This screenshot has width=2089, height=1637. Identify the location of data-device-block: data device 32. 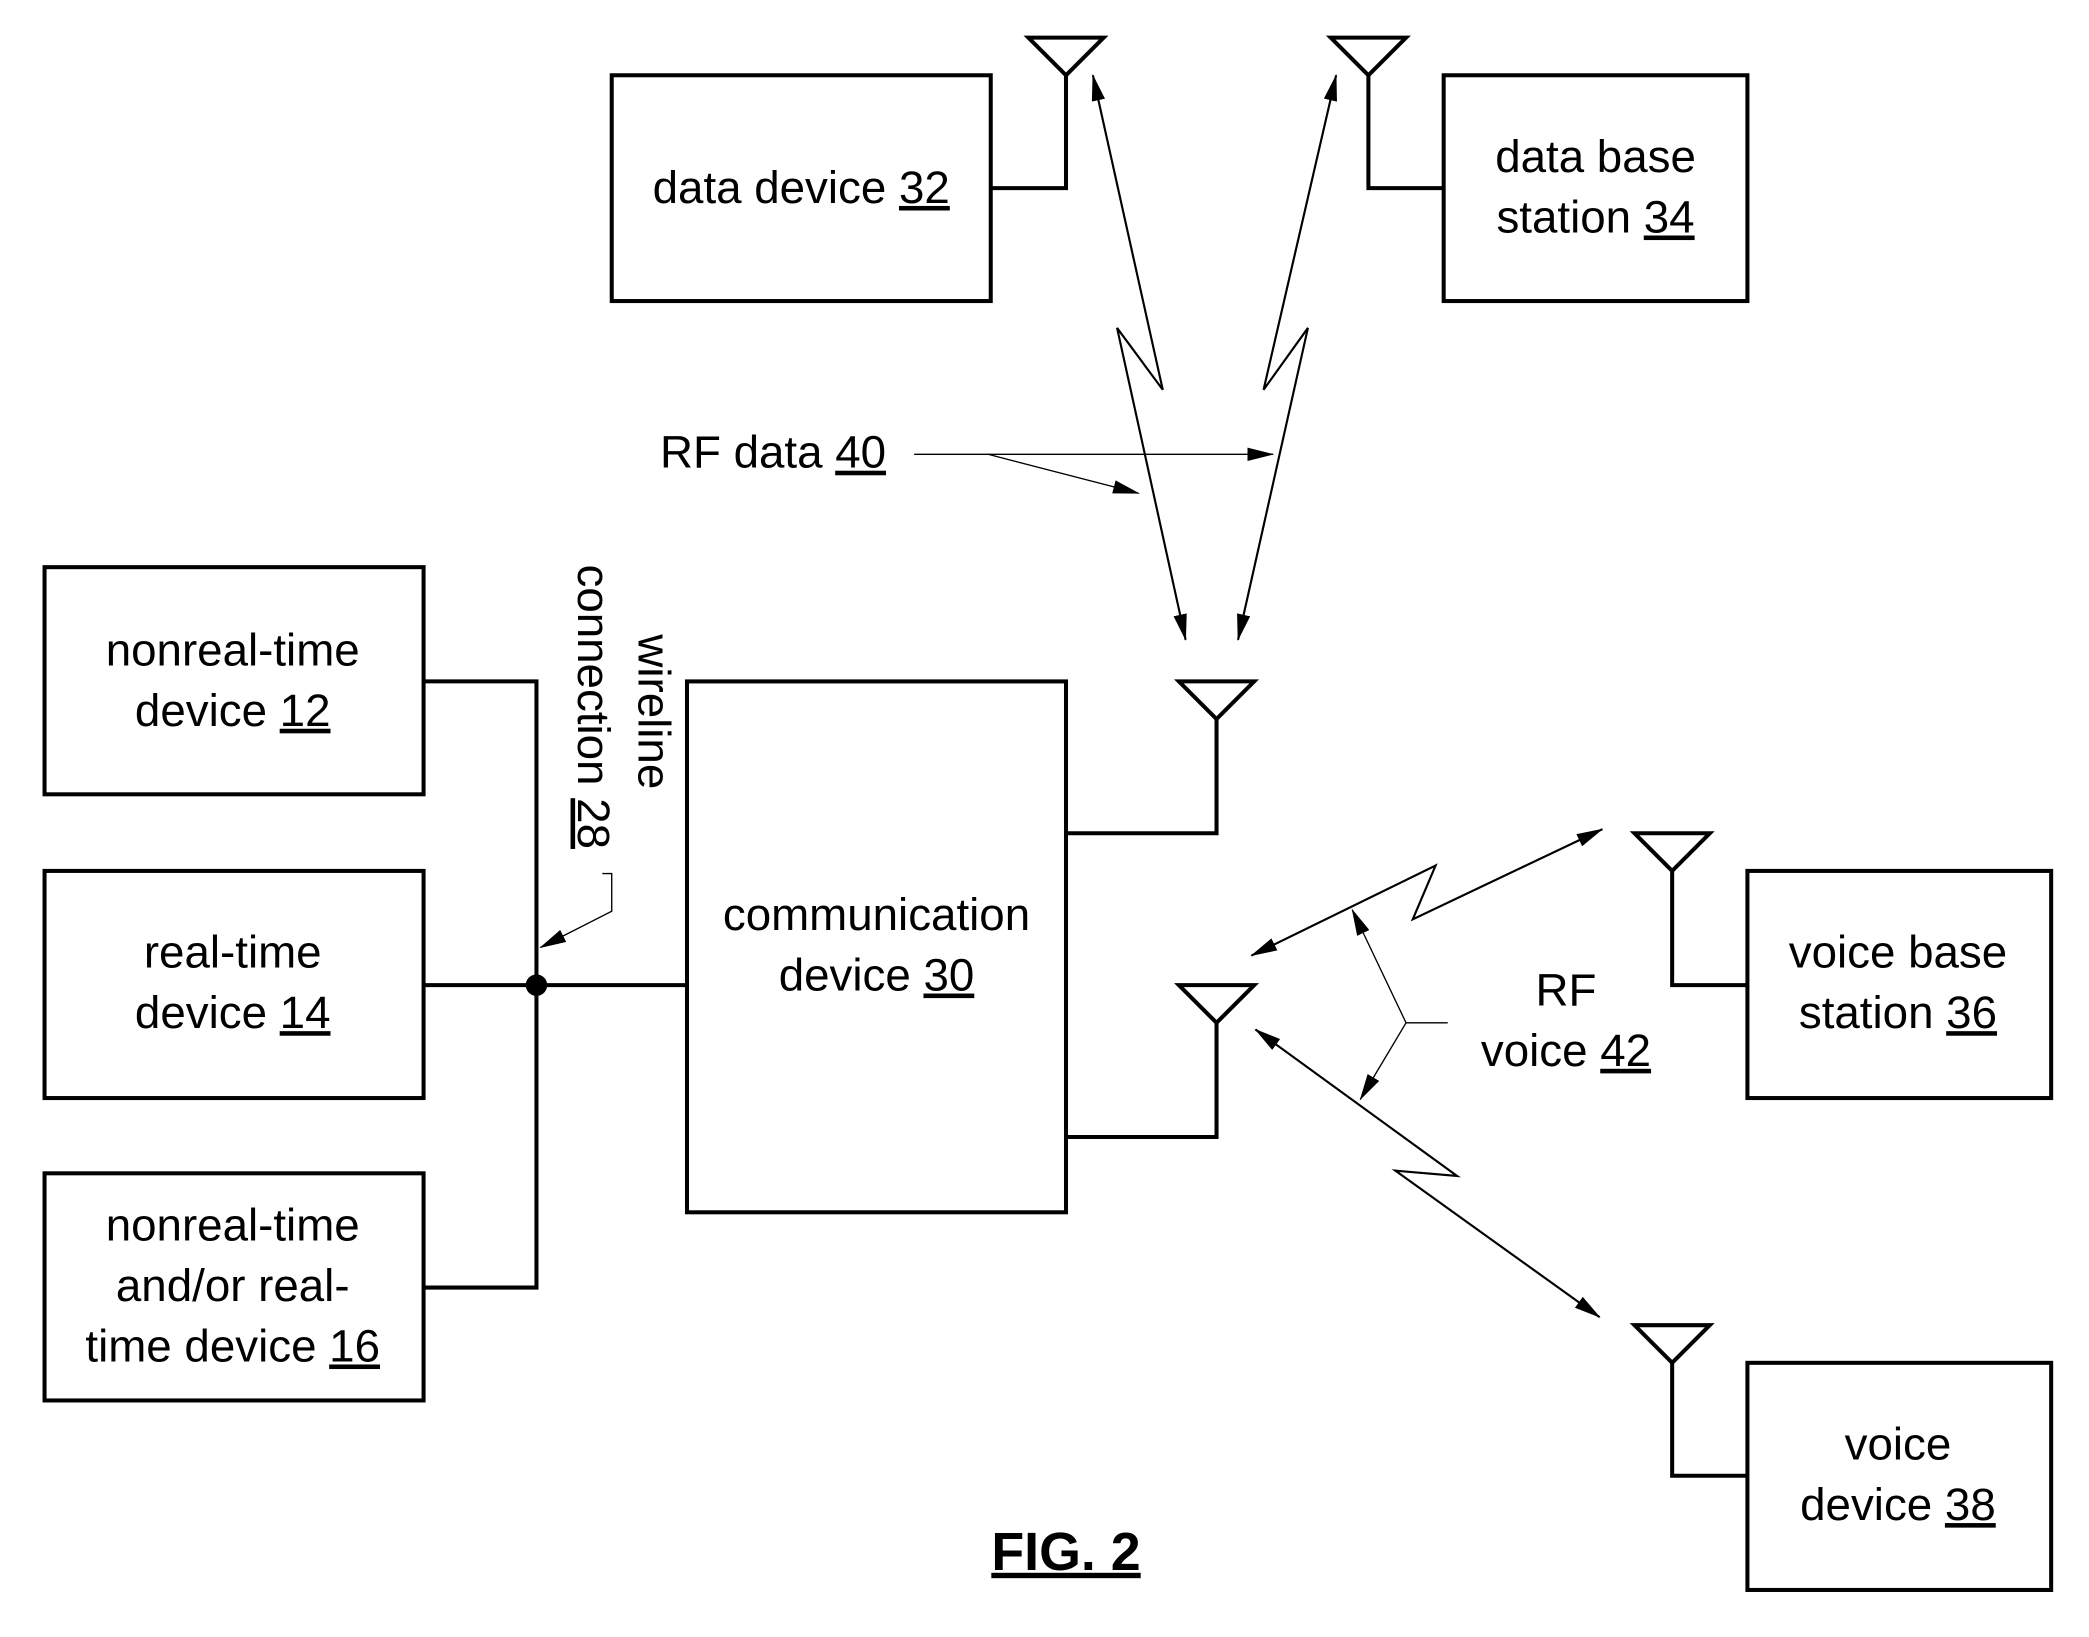
(801, 188).